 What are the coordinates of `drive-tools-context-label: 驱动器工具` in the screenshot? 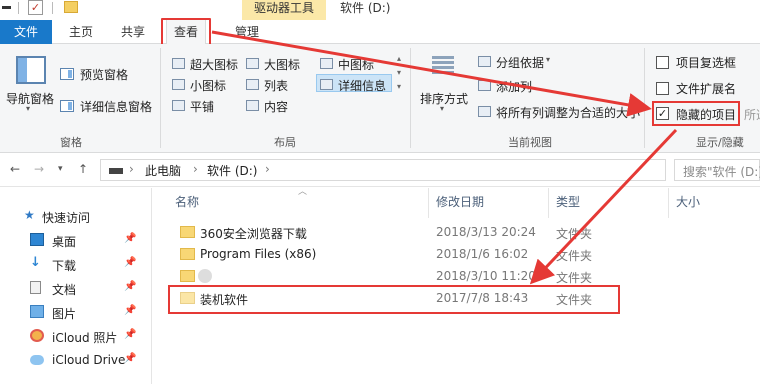 It's located at (284, 10).